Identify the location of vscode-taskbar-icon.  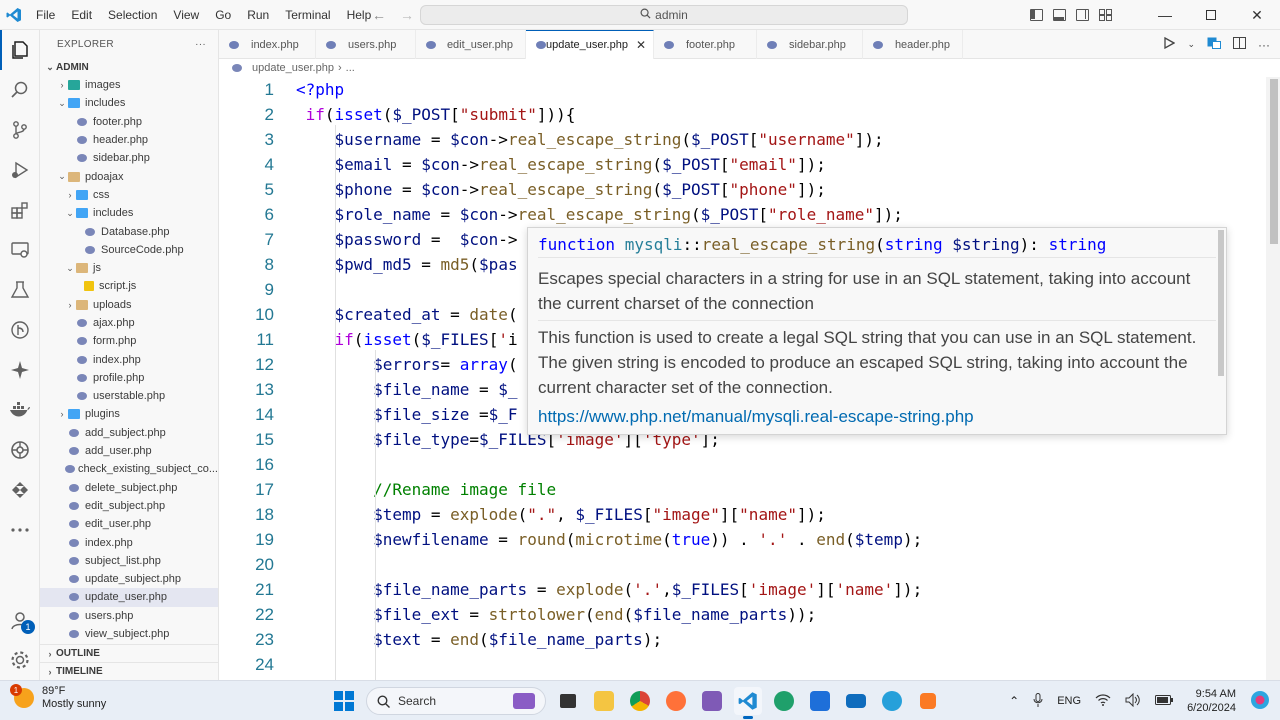
(748, 703).